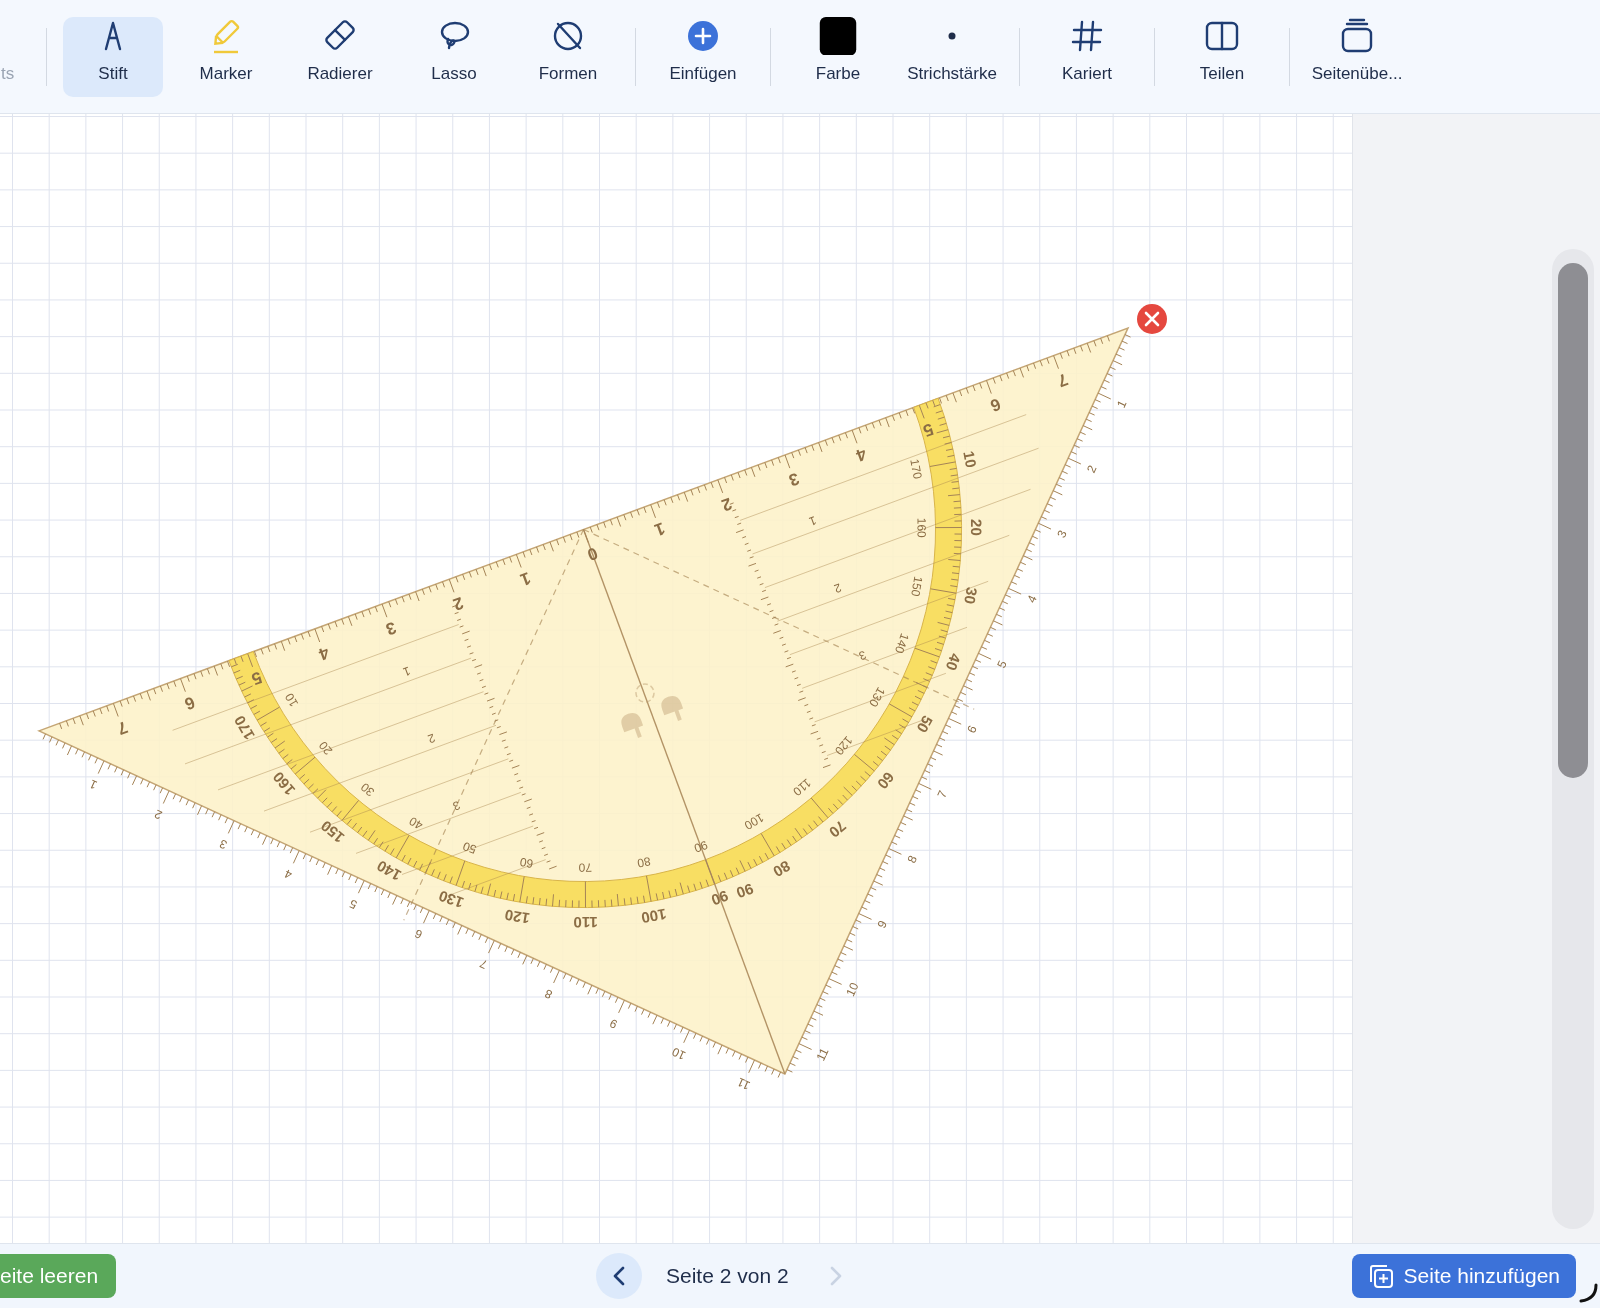 This screenshot has width=1600, height=1308. I want to click on tool-button: Kariert, so click(1087, 56).